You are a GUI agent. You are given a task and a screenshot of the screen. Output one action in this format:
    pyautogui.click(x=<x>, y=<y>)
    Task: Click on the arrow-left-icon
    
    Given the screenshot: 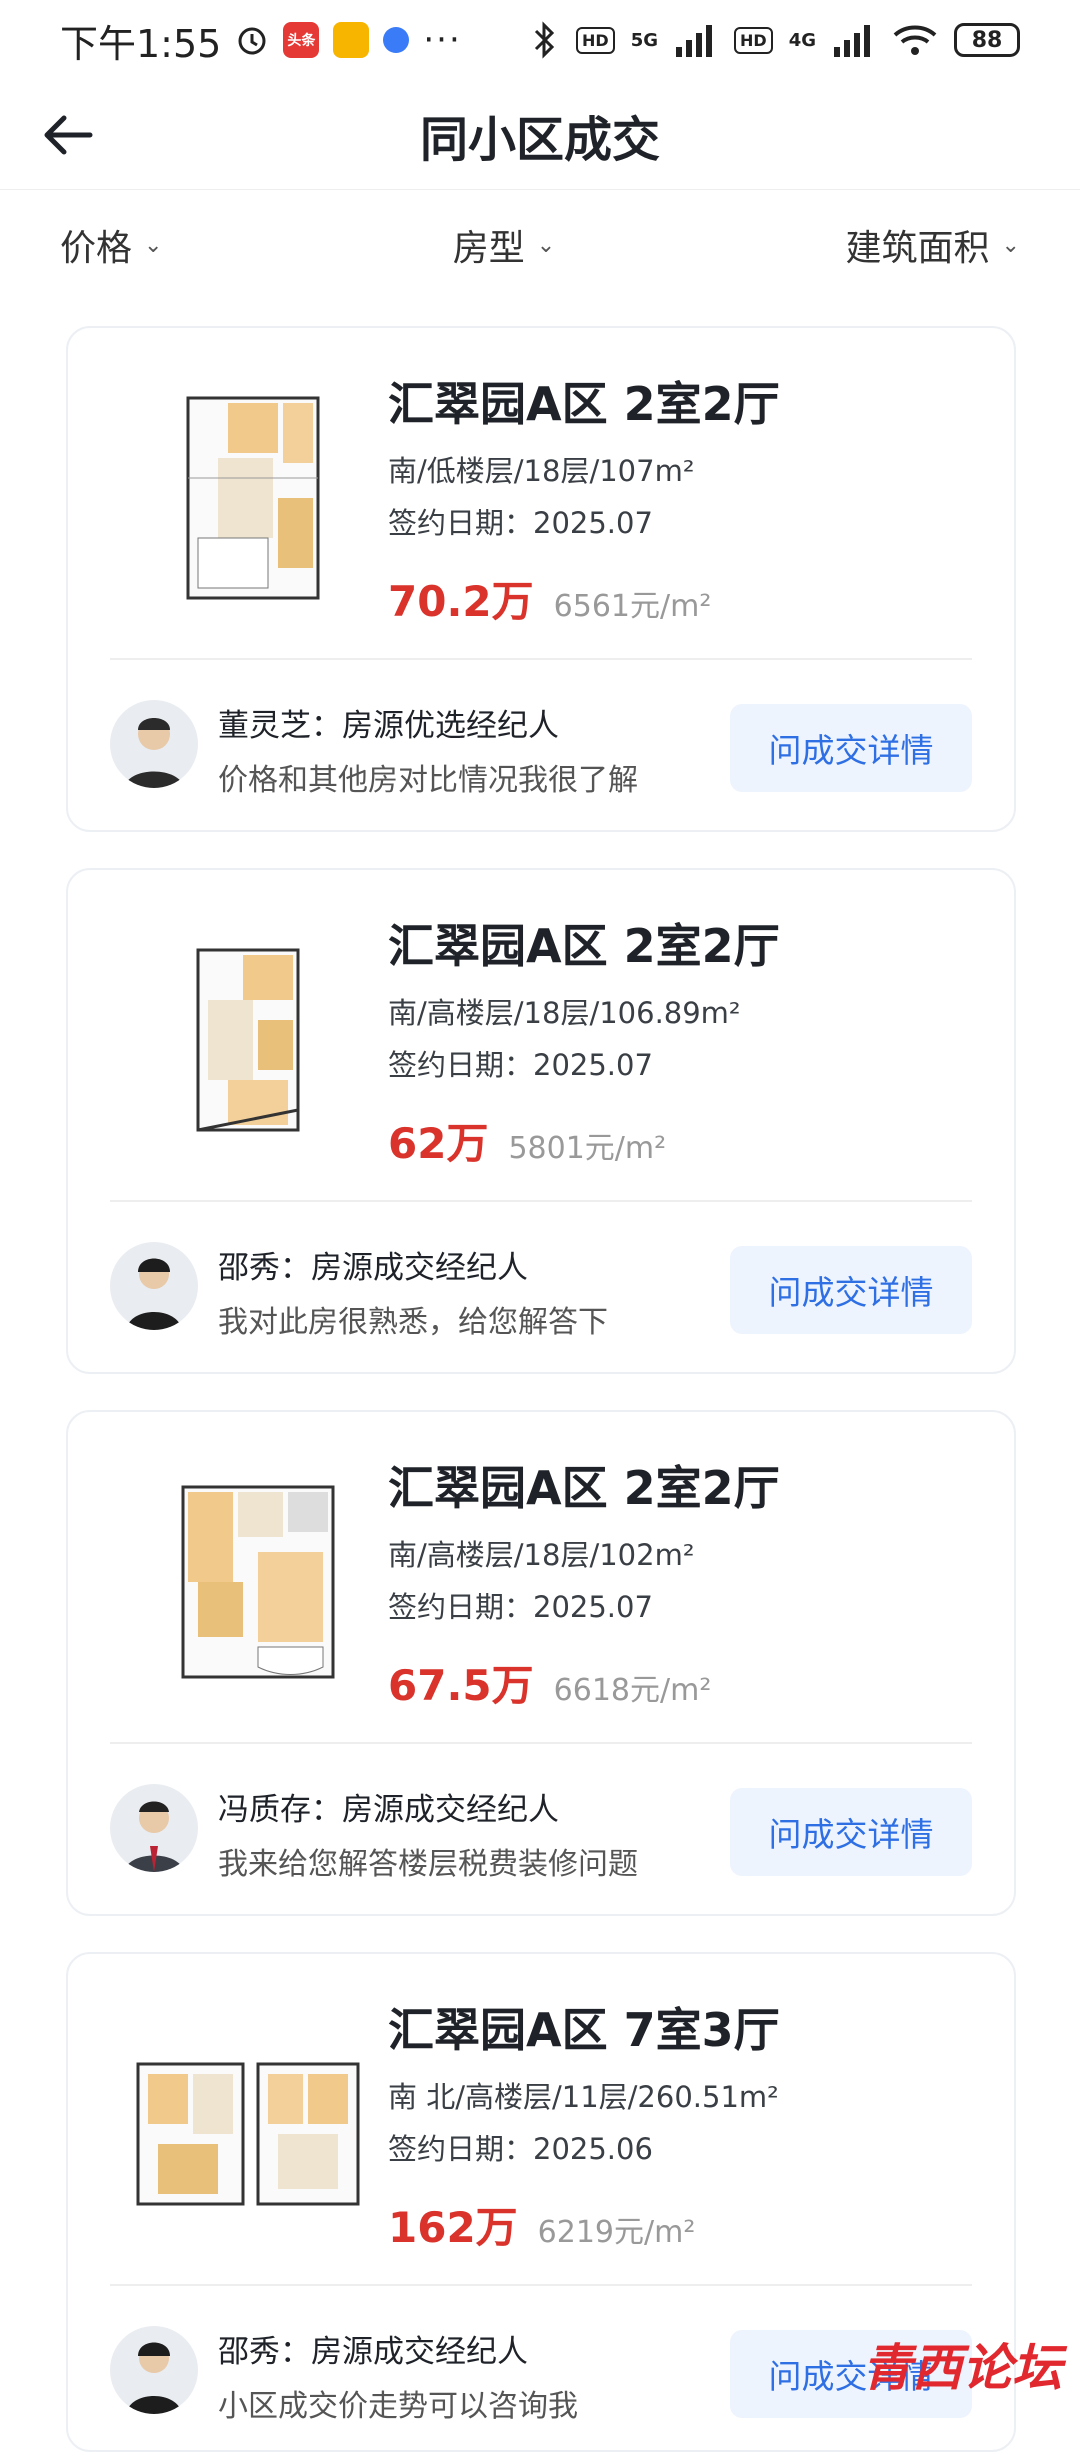 What is the action you would take?
    pyautogui.click(x=69, y=135)
    